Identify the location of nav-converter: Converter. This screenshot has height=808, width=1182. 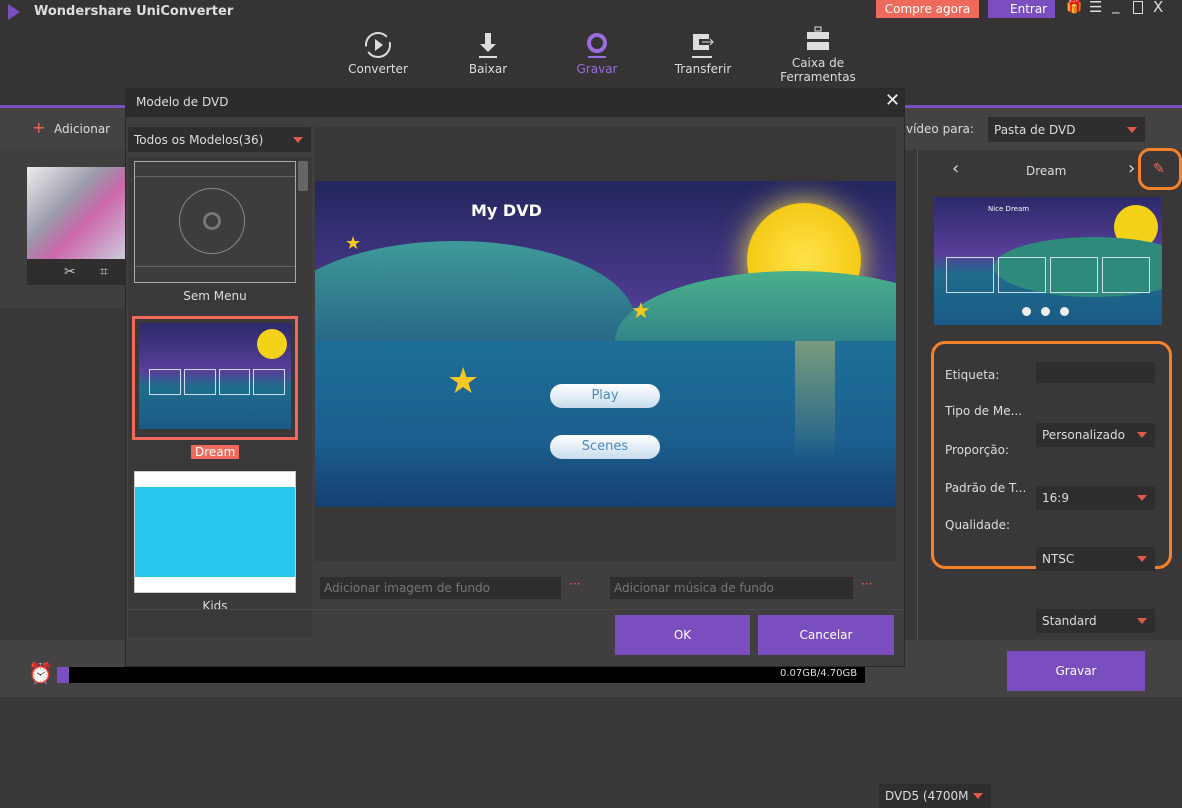
(378, 52).